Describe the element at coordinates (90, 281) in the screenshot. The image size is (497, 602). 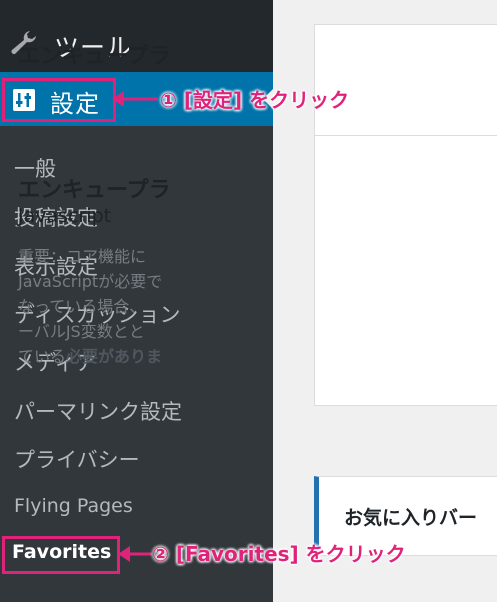
I see `description-line: JavaScriptが必要で` at that location.